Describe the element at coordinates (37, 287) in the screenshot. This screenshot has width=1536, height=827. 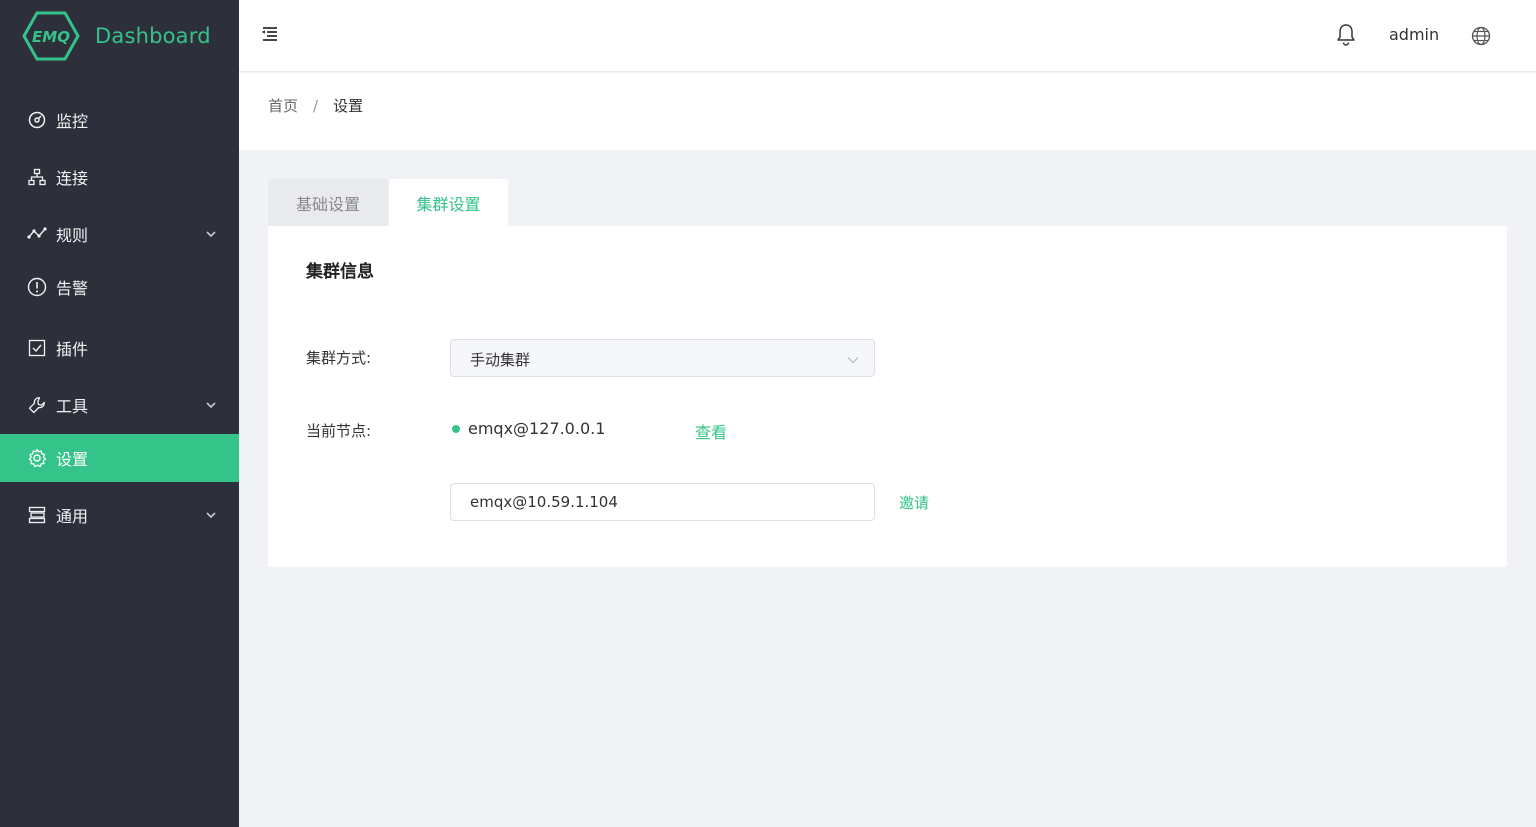
I see `alert-circle-icon` at that location.